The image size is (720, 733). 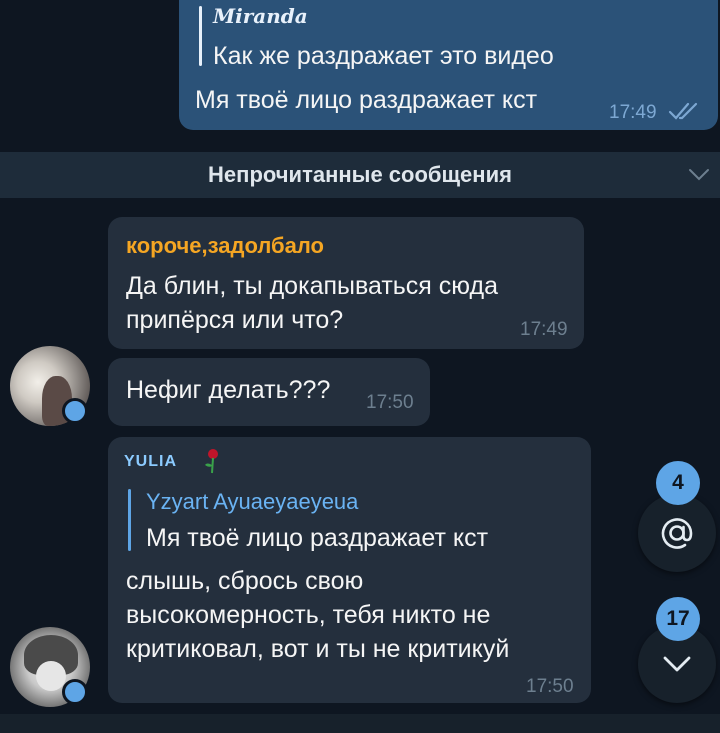 I want to click on sender-name: YULIA, so click(x=150, y=462).